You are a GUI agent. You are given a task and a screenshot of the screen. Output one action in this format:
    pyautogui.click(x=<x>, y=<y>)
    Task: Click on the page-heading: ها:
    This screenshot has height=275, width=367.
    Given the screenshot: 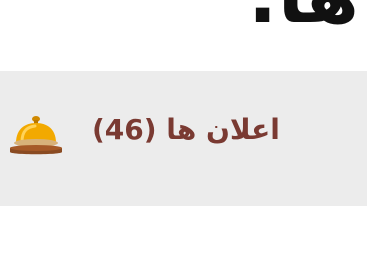 What is the action you would take?
    pyautogui.click(x=303, y=17)
    